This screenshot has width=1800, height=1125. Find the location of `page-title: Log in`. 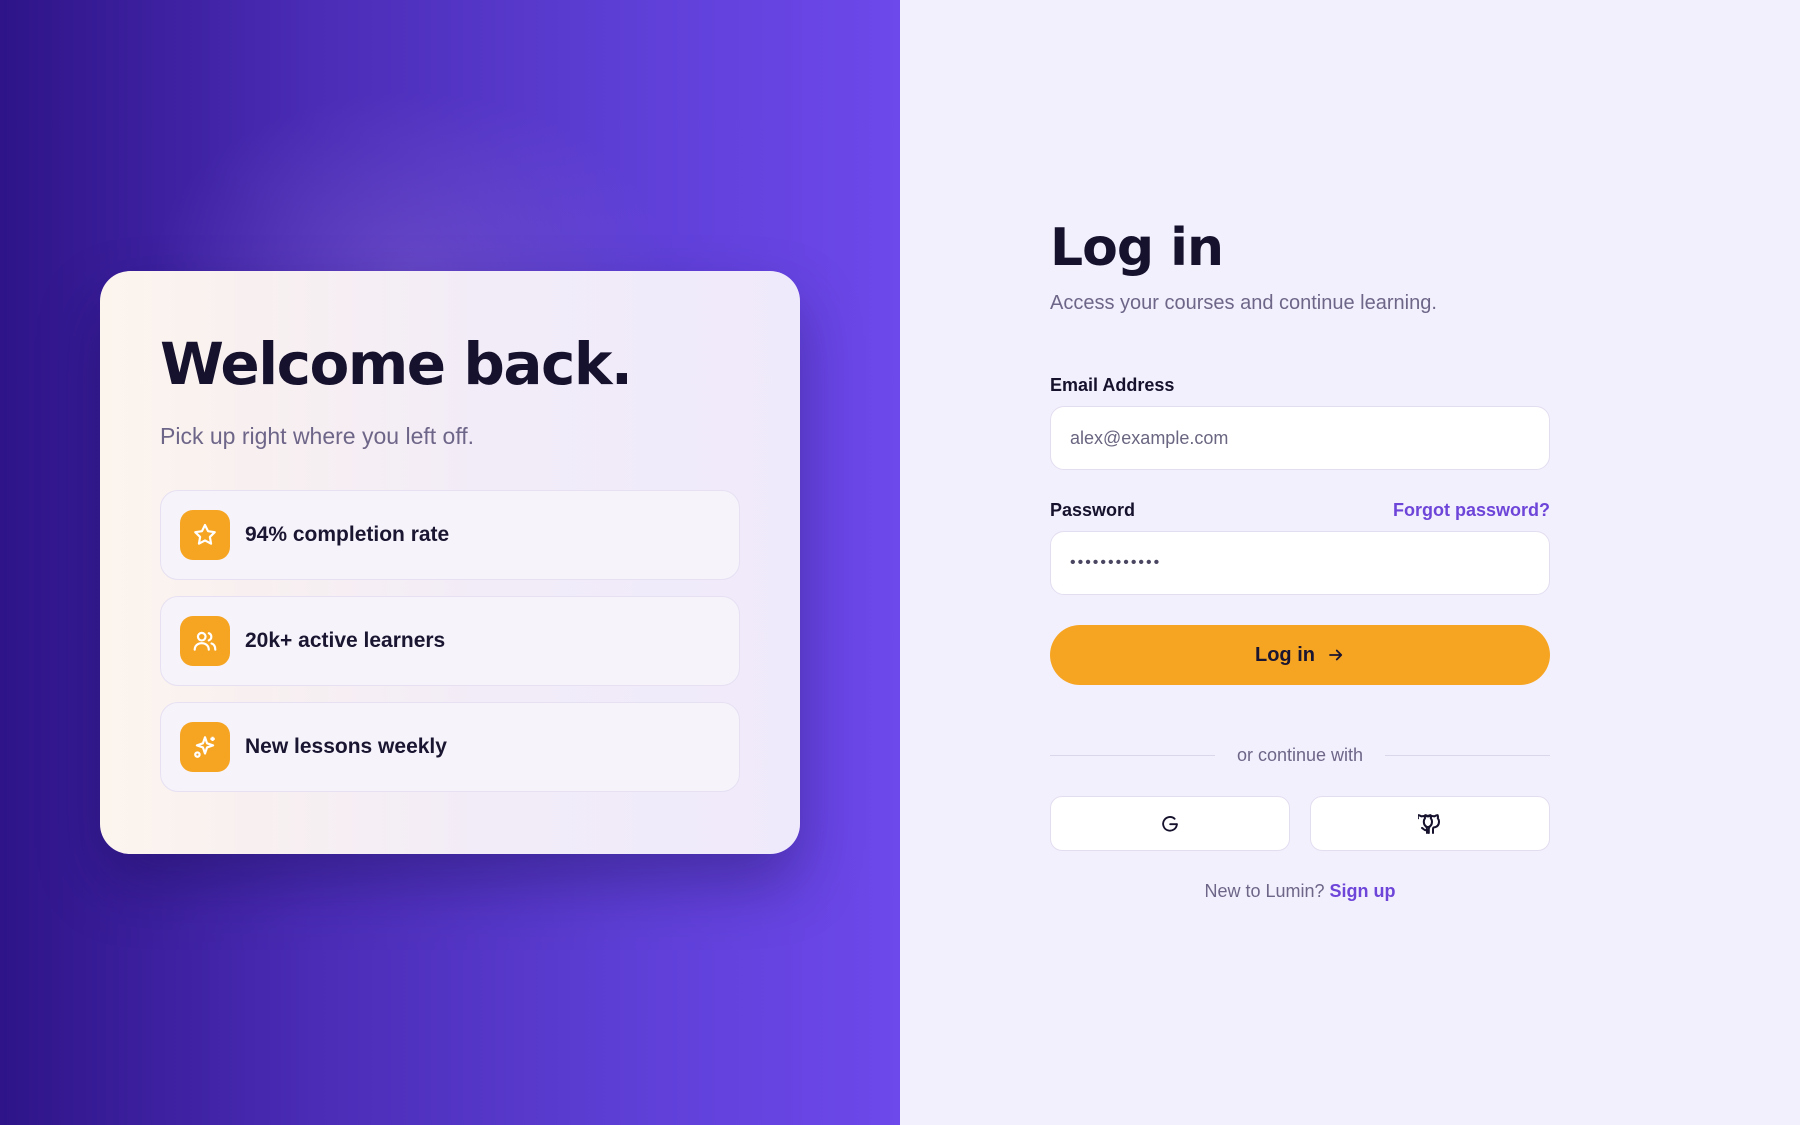

page-title: Log in is located at coordinates (1137, 248).